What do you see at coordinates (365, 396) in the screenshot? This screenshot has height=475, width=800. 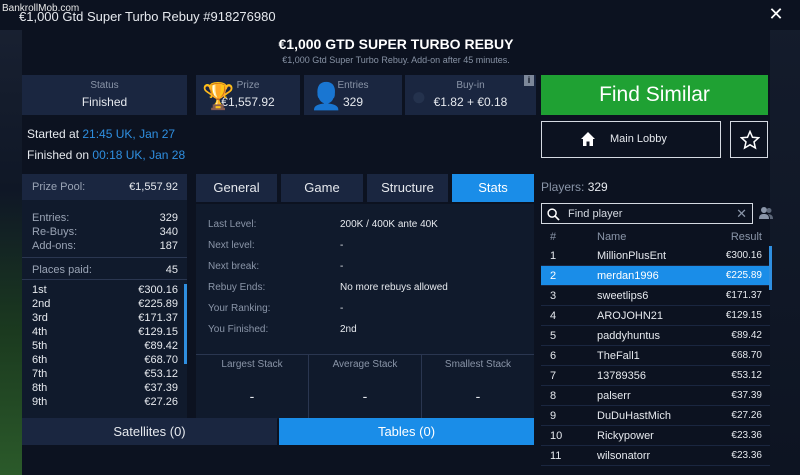 I see `average-stack-value: -` at bounding box center [365, 396].